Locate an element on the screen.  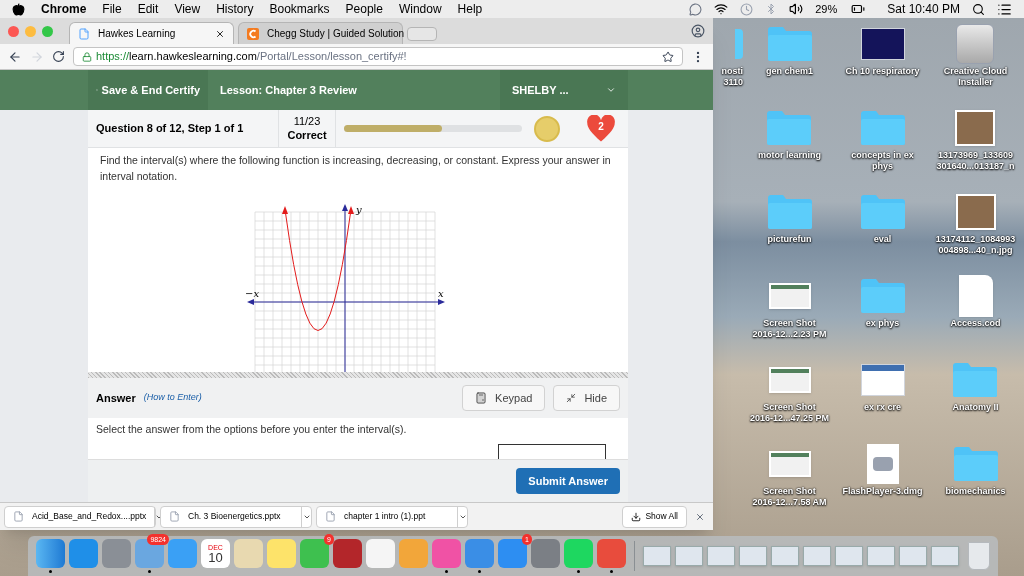
address-field: https://learn.hawkeslearning.com/Portal/Lesson/lesson_certify#! is located at coordinates (378, 56).